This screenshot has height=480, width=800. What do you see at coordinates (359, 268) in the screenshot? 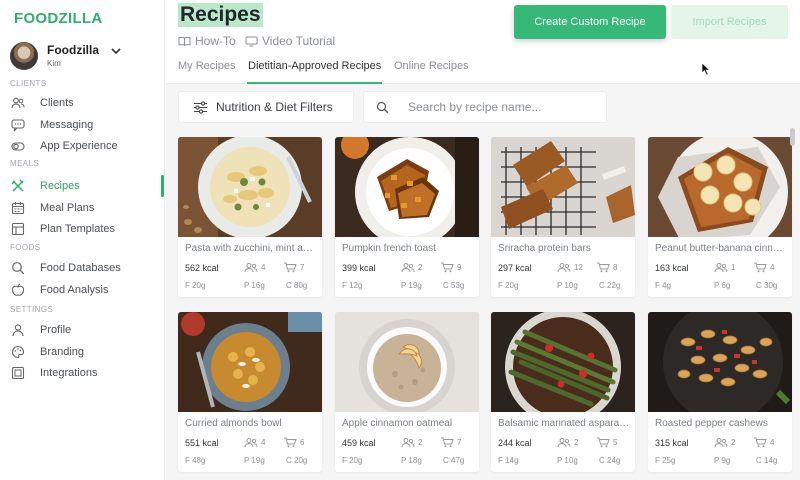
I see `recipe-kcal: 399 kcal` at bounding box center [359, 268].